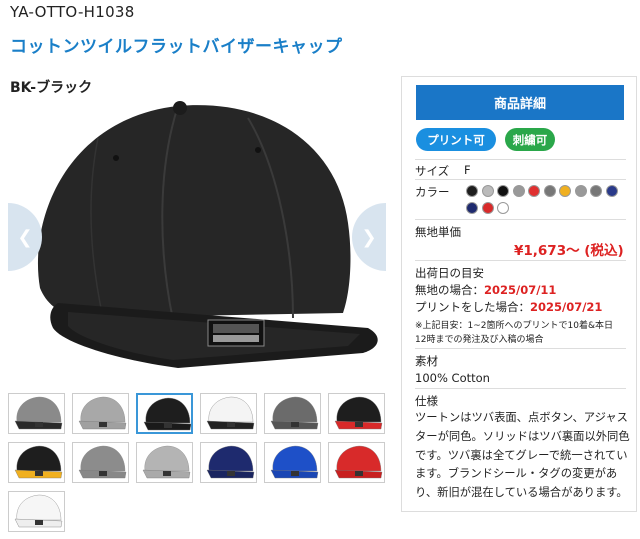 The height and width of the screenshot is (539, 640). I want to click on thumbnail-white-cap, so click(36, 511).